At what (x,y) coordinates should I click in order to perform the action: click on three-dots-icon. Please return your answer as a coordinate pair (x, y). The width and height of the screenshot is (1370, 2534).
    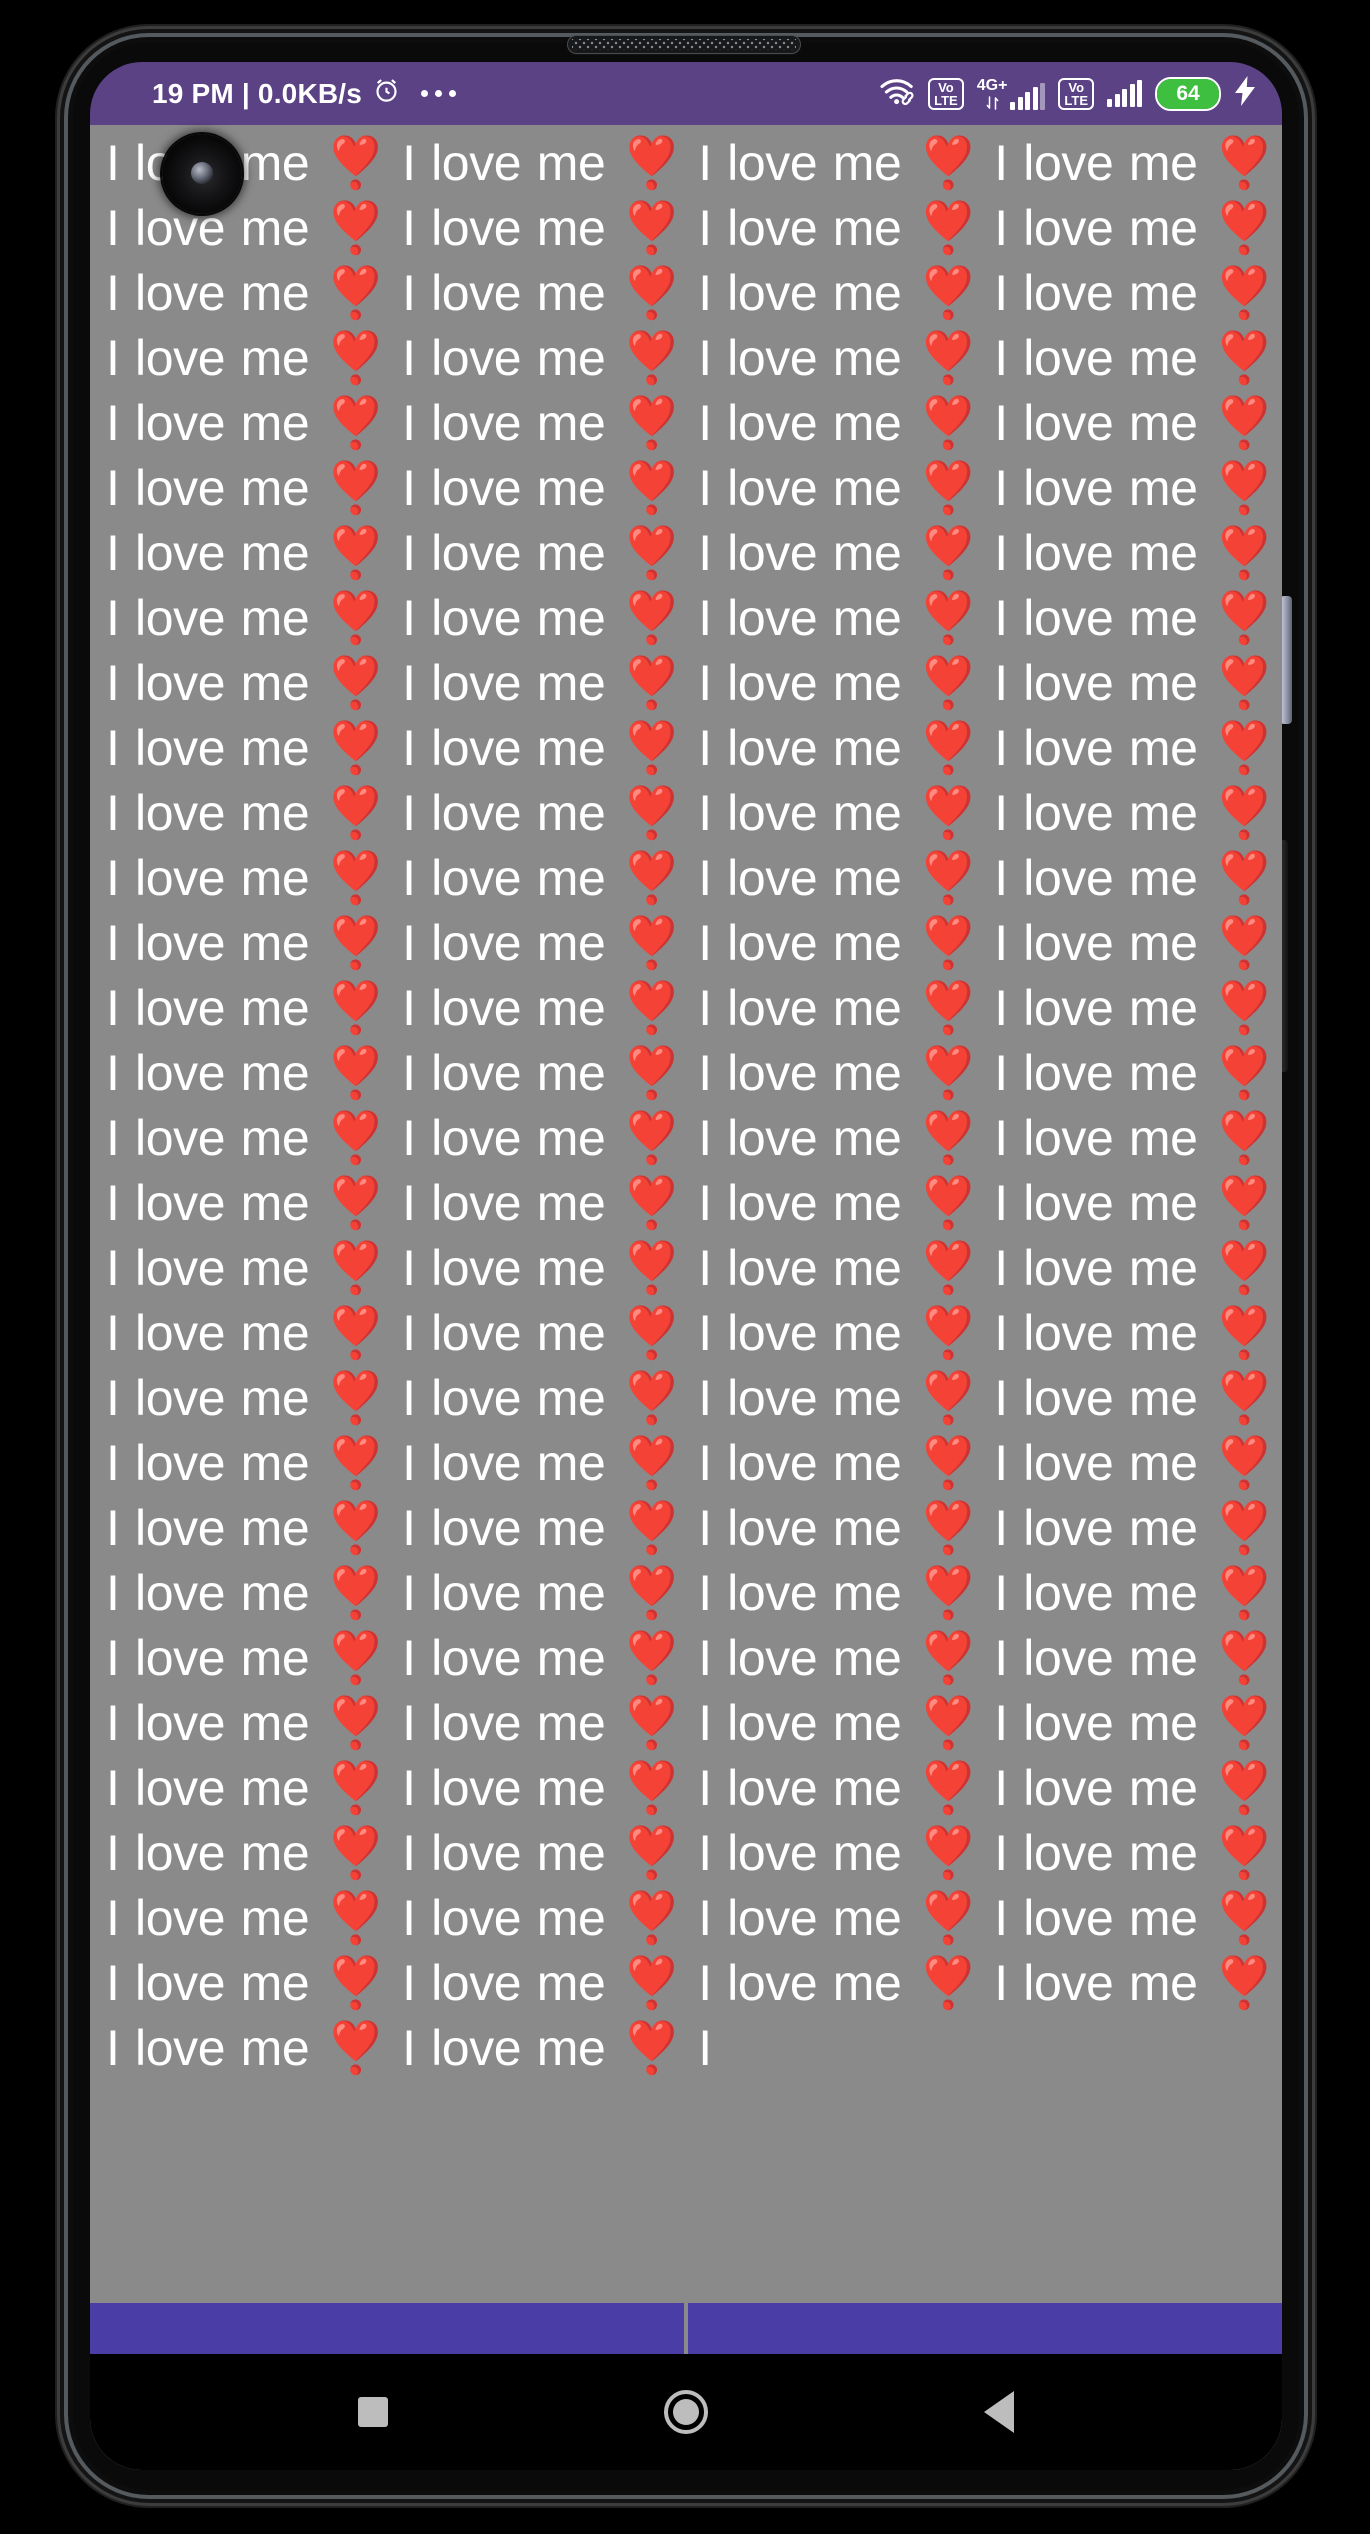
    Looking at the image, I should click on (439, 93).